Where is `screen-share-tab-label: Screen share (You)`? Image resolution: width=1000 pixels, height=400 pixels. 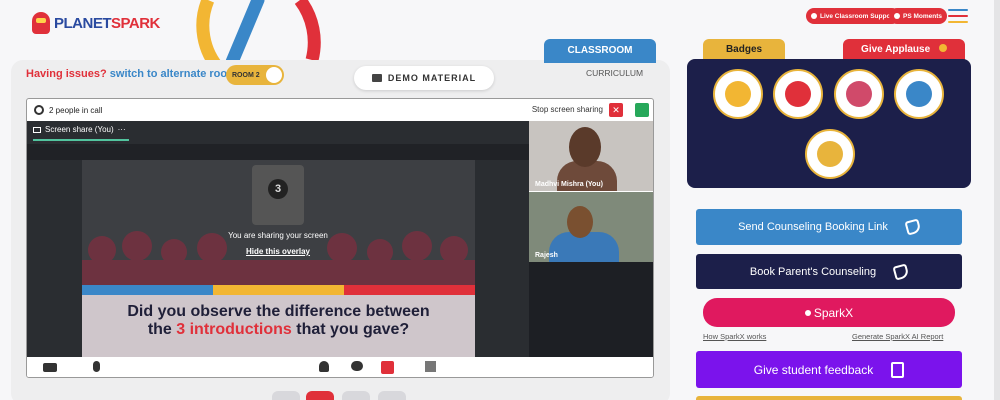 screen-share-tab-label: Screen share (You) is located at coordinates (79, 129).